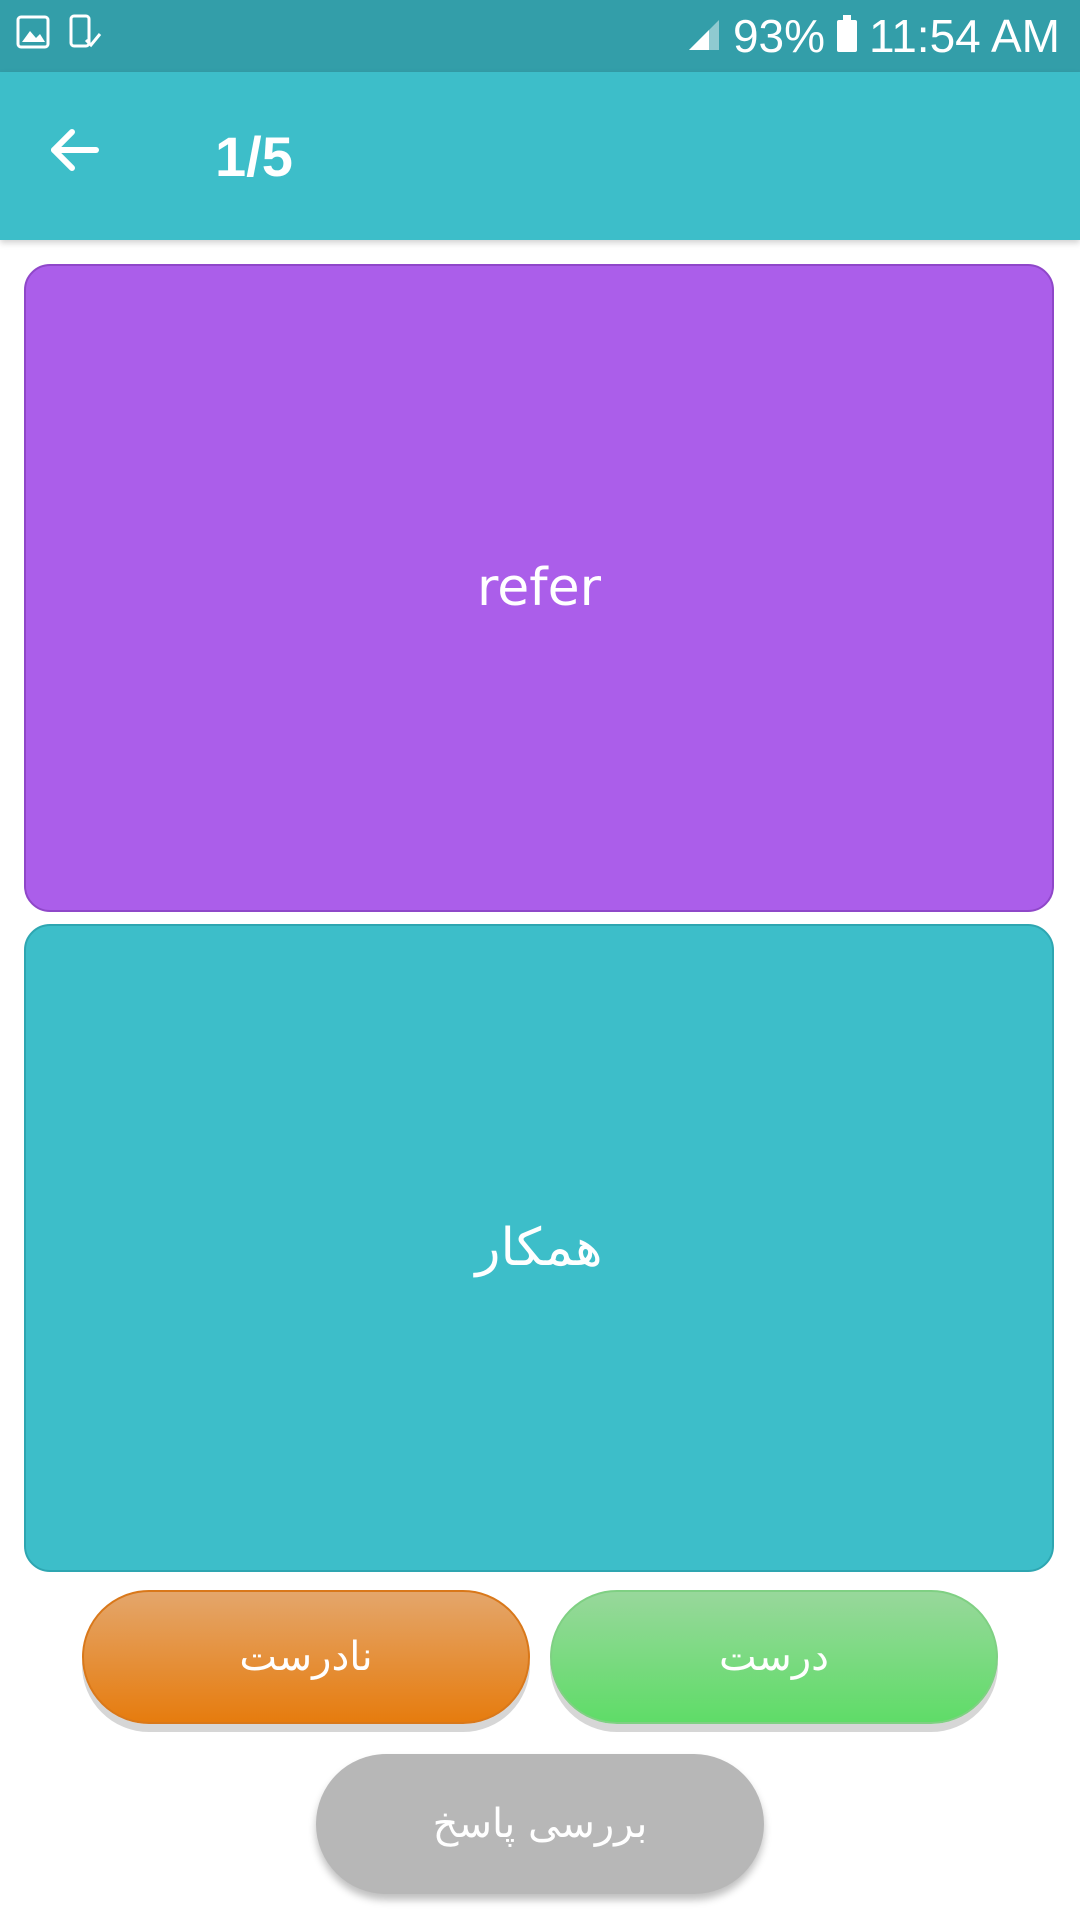 The height and width of the screenshot is (1920, 1080). I want to click on correct-button: درست, so click(774, 1657).